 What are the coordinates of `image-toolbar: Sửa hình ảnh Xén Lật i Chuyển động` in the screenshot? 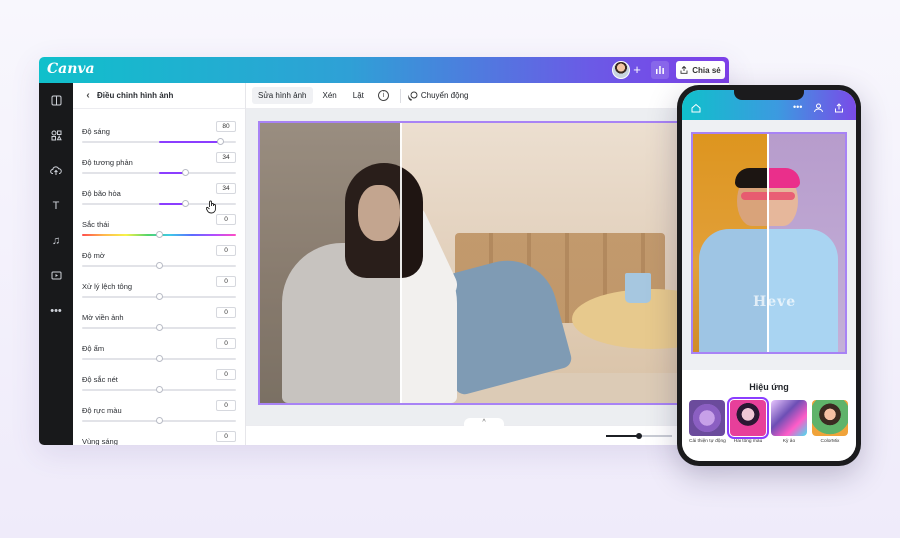 It's located at (487, 96).